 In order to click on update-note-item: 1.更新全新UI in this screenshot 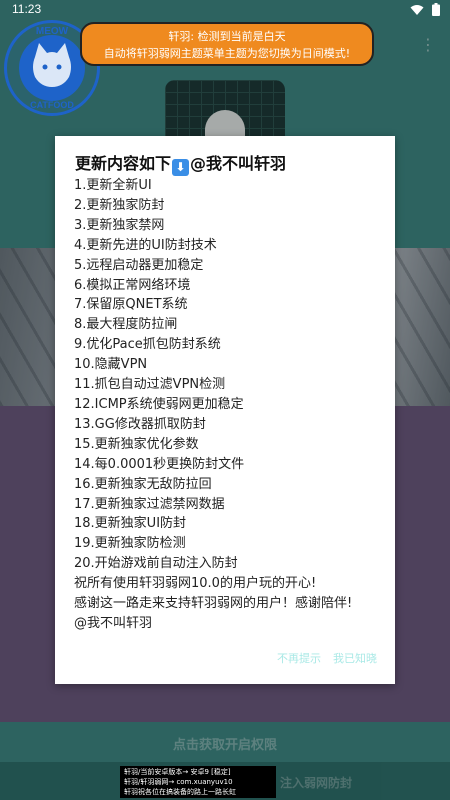, I will do `click(113, 185)`.